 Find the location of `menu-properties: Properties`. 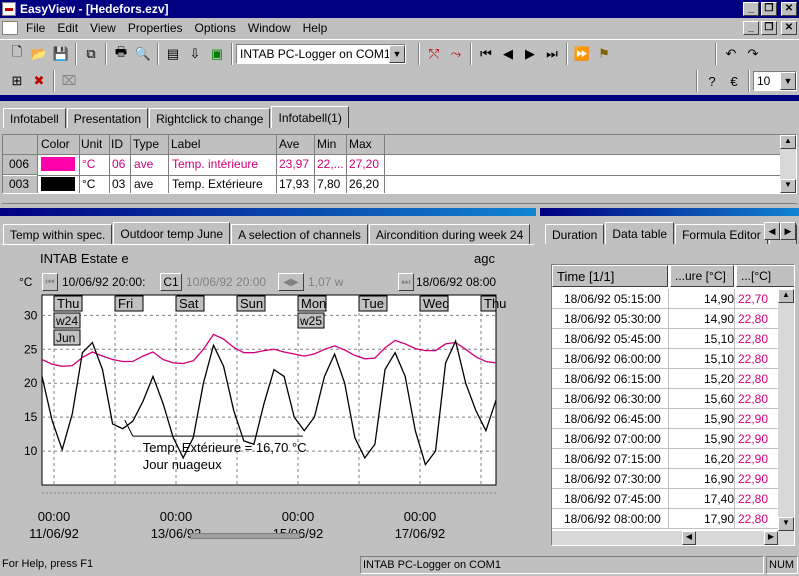

menu-properties: Properties is located at coordinates (155, 28).